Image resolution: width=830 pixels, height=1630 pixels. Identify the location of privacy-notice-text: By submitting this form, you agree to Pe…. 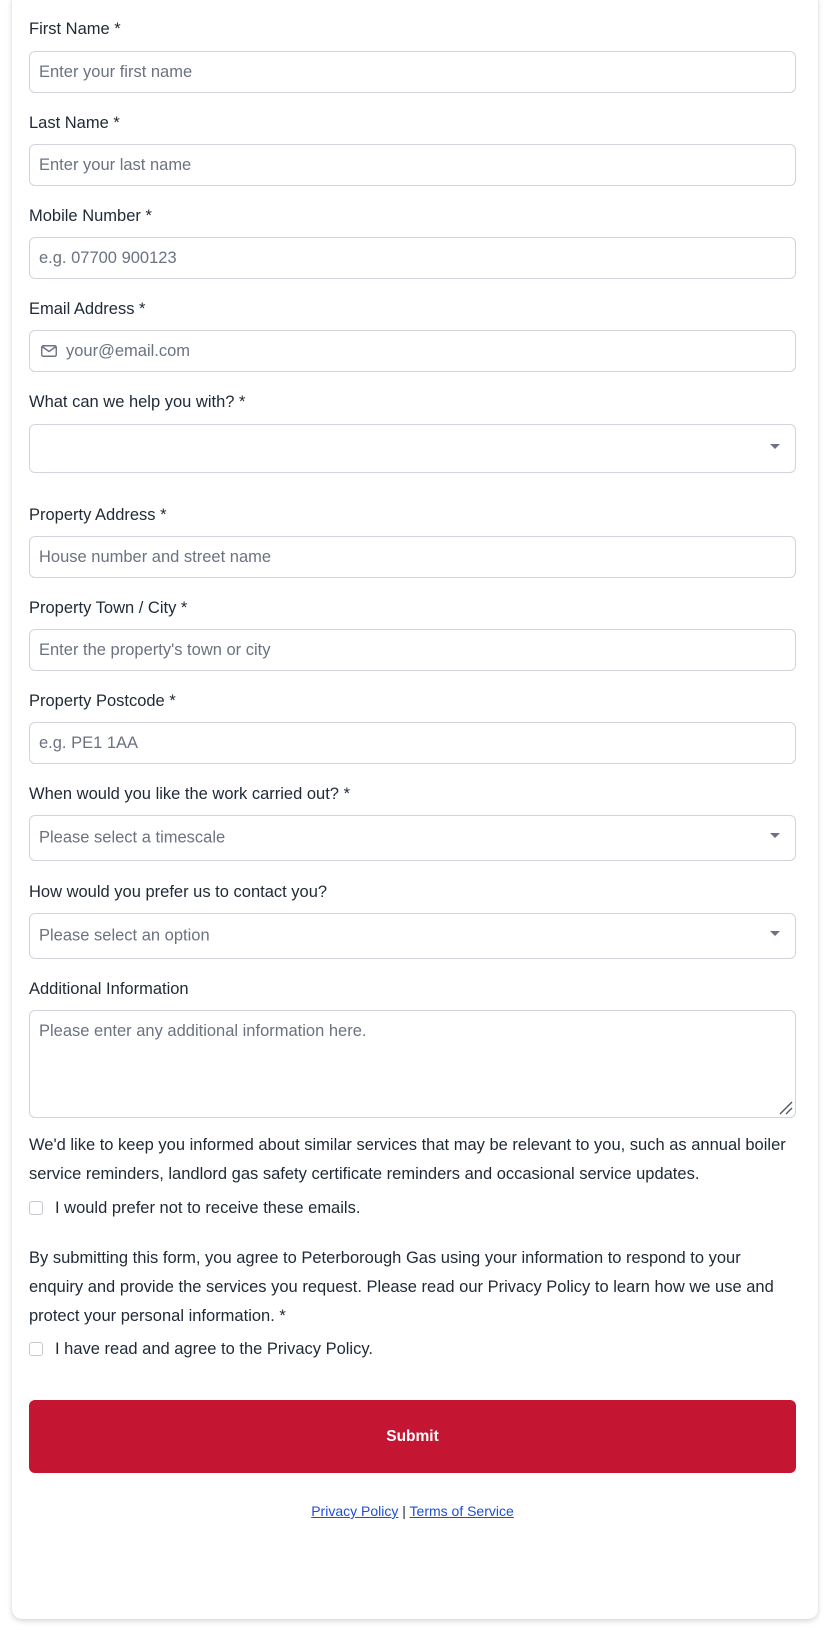
(401, 1287).